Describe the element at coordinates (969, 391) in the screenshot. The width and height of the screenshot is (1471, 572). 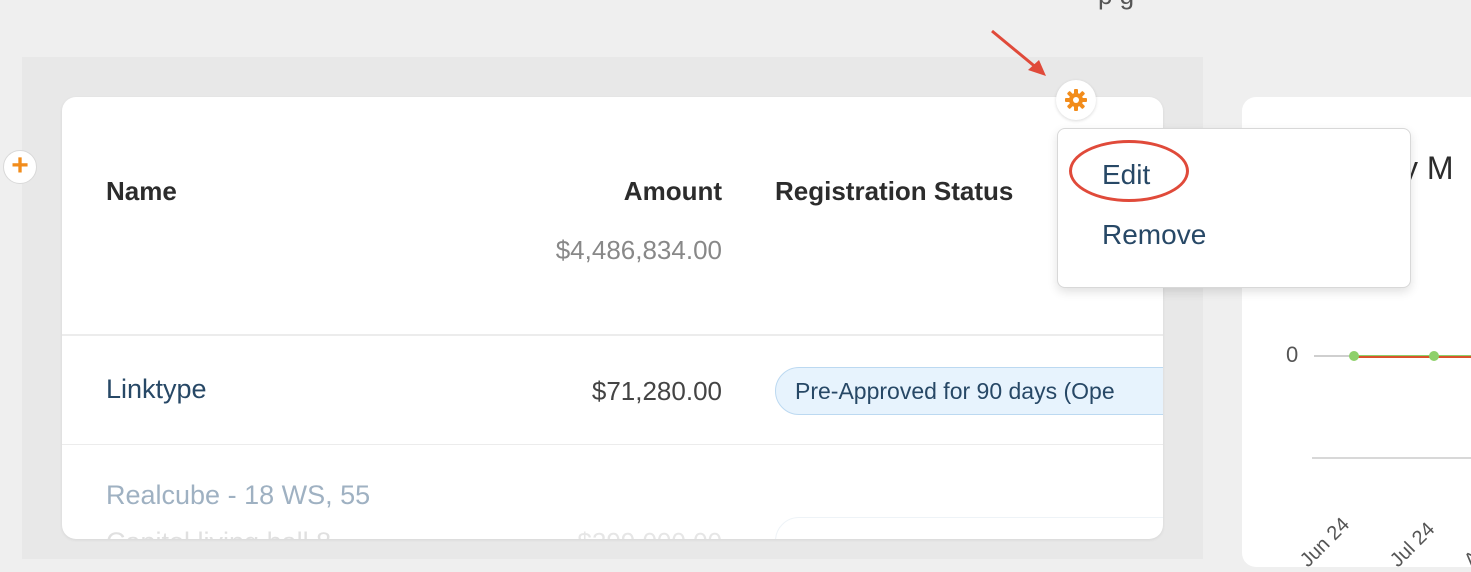
I see `status-badge: Pre-Approved for 90 days (Ope` at that location.